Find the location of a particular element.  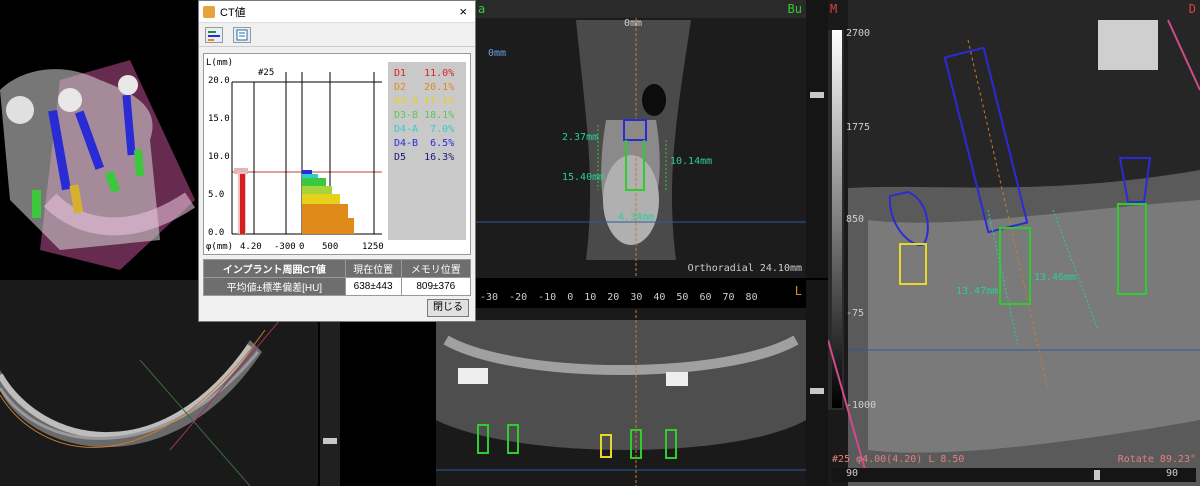

coronal-meas-1: 2.37mm is located at coordinates (580, 137).